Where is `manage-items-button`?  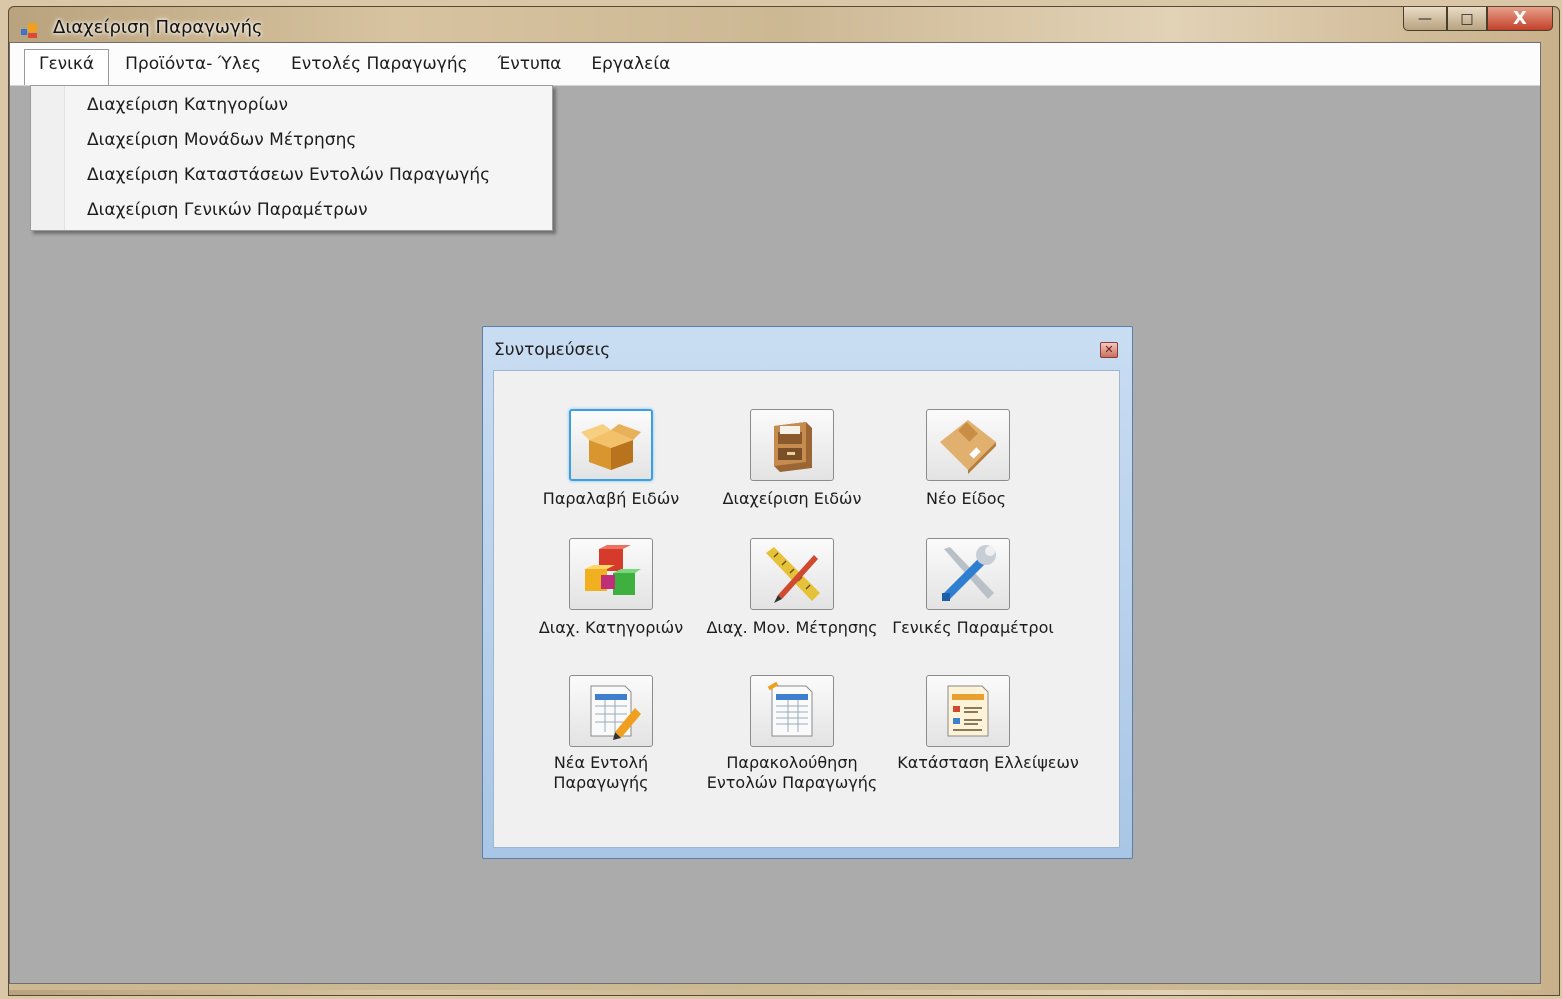 manage-items-button is located at coordinates (792, 445).